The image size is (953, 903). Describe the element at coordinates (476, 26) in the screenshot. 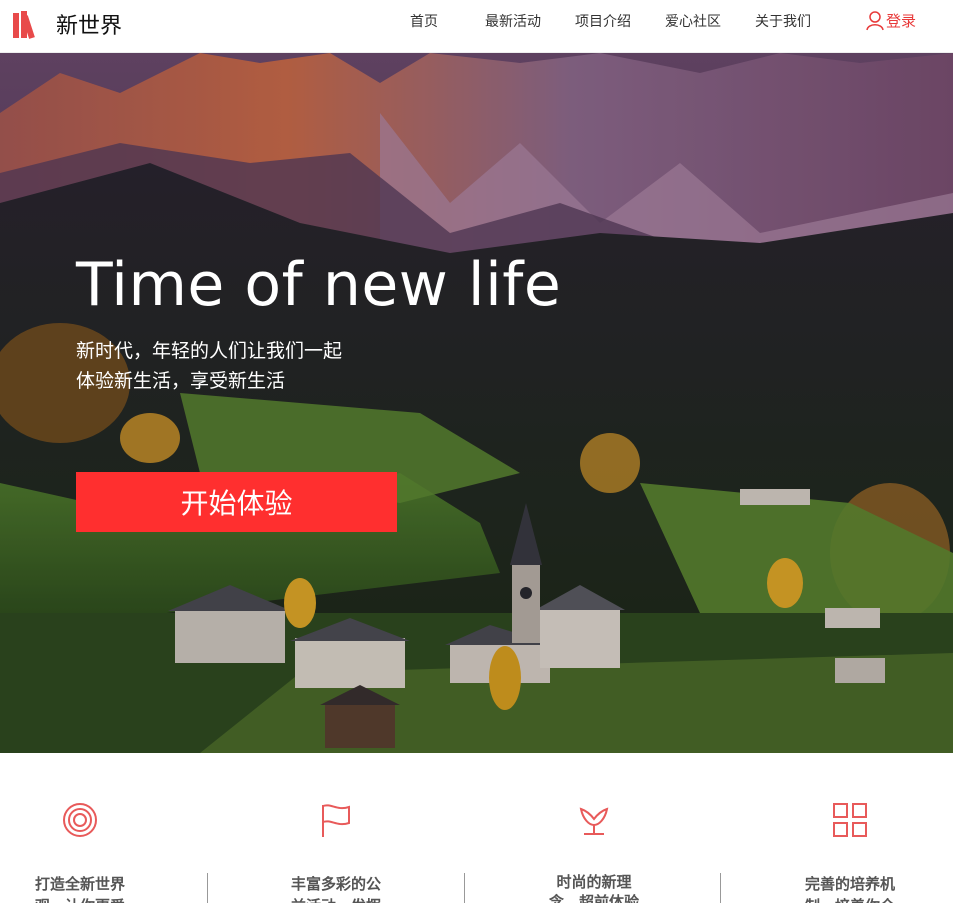

I see `top-header: 新世界 首页 最新活动 项目介绍 爱心社区 关于我们 登录` at that location.